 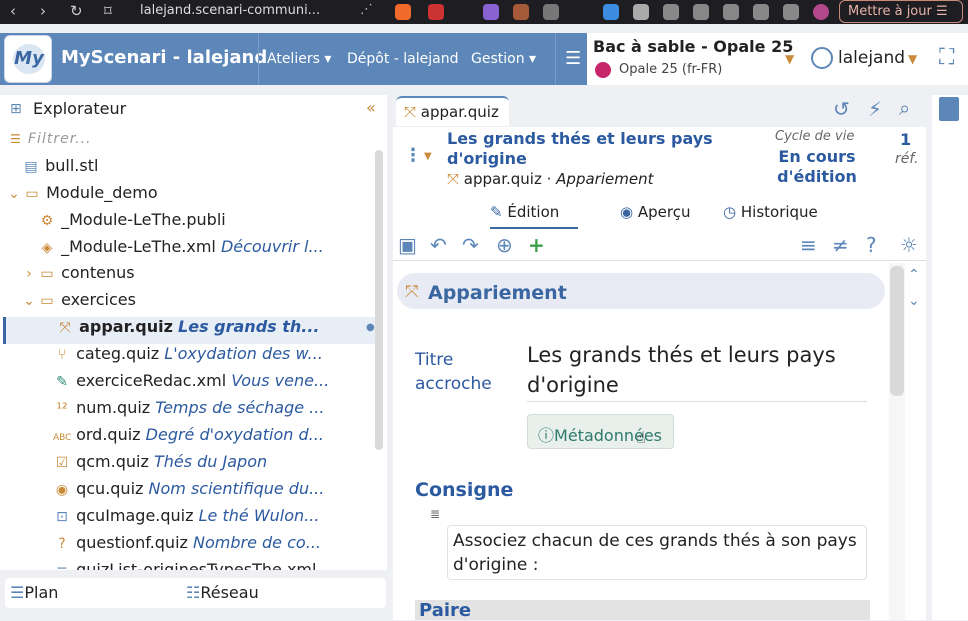 What do you see at coordinates (817, 167) in the screenshot?
I see `cycle-status: En cours d'édition` at bounding box center [817, 167].